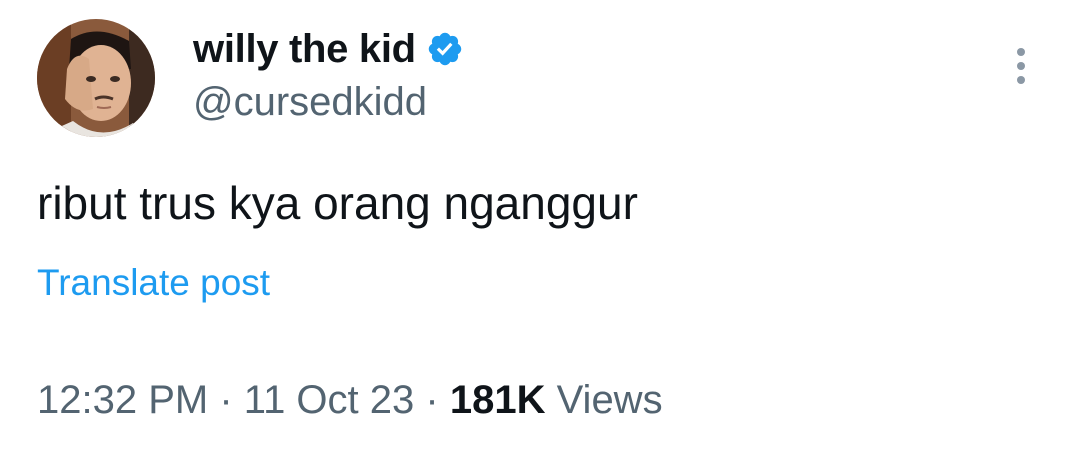  I want to click on post-meta: 12:32 PM · 11 Oct 23 · 181K Views, so click(350, 400).